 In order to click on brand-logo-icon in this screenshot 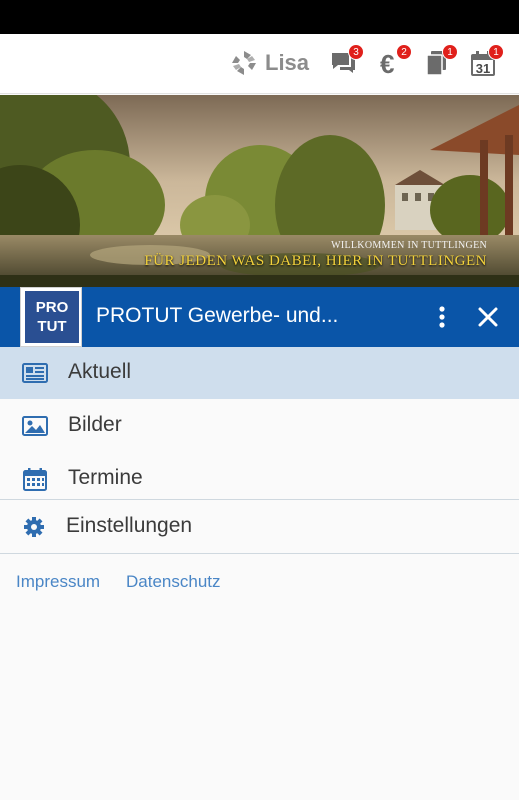, I will do `click(244, 63)`.